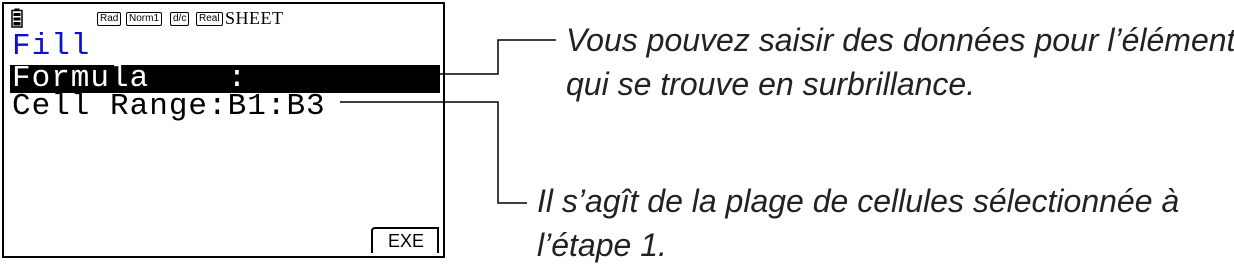  What do you see at coordinates (17, 18) in the screenshot?
I see `battery-icon` at bounding box center [17, 18].